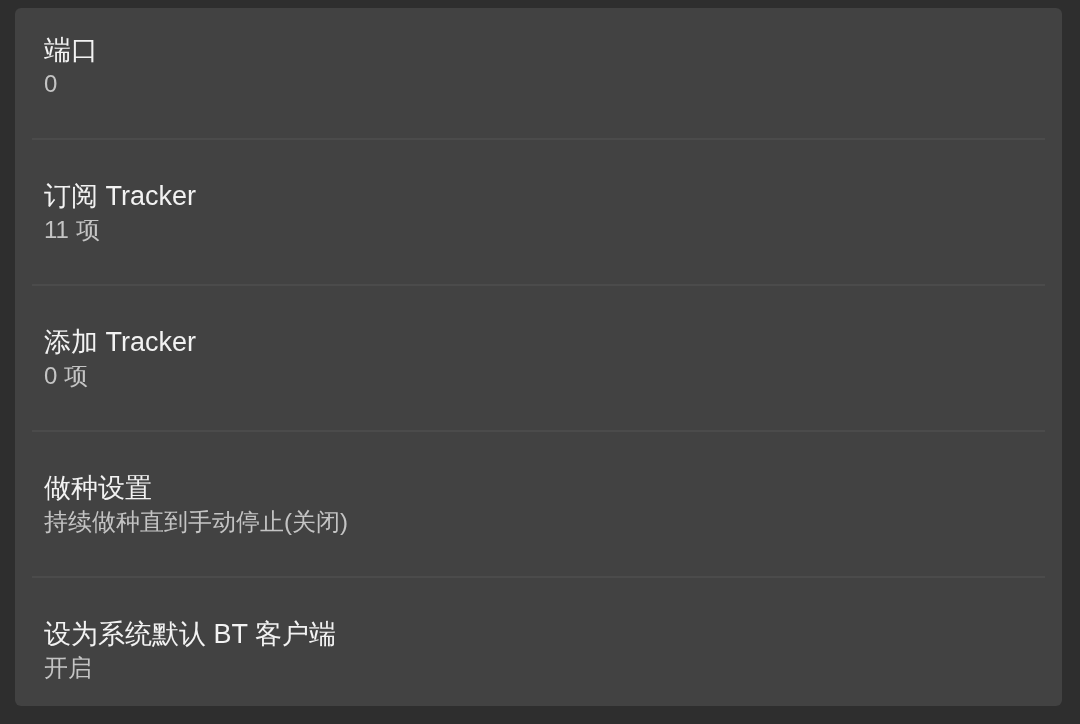 The height and width of the screenshot is (724, 1080). Describe the element at coordinates (196, 522) in the screenshot. I see `setting-value: 持续做种直到手动停止(关闭)` at that location.